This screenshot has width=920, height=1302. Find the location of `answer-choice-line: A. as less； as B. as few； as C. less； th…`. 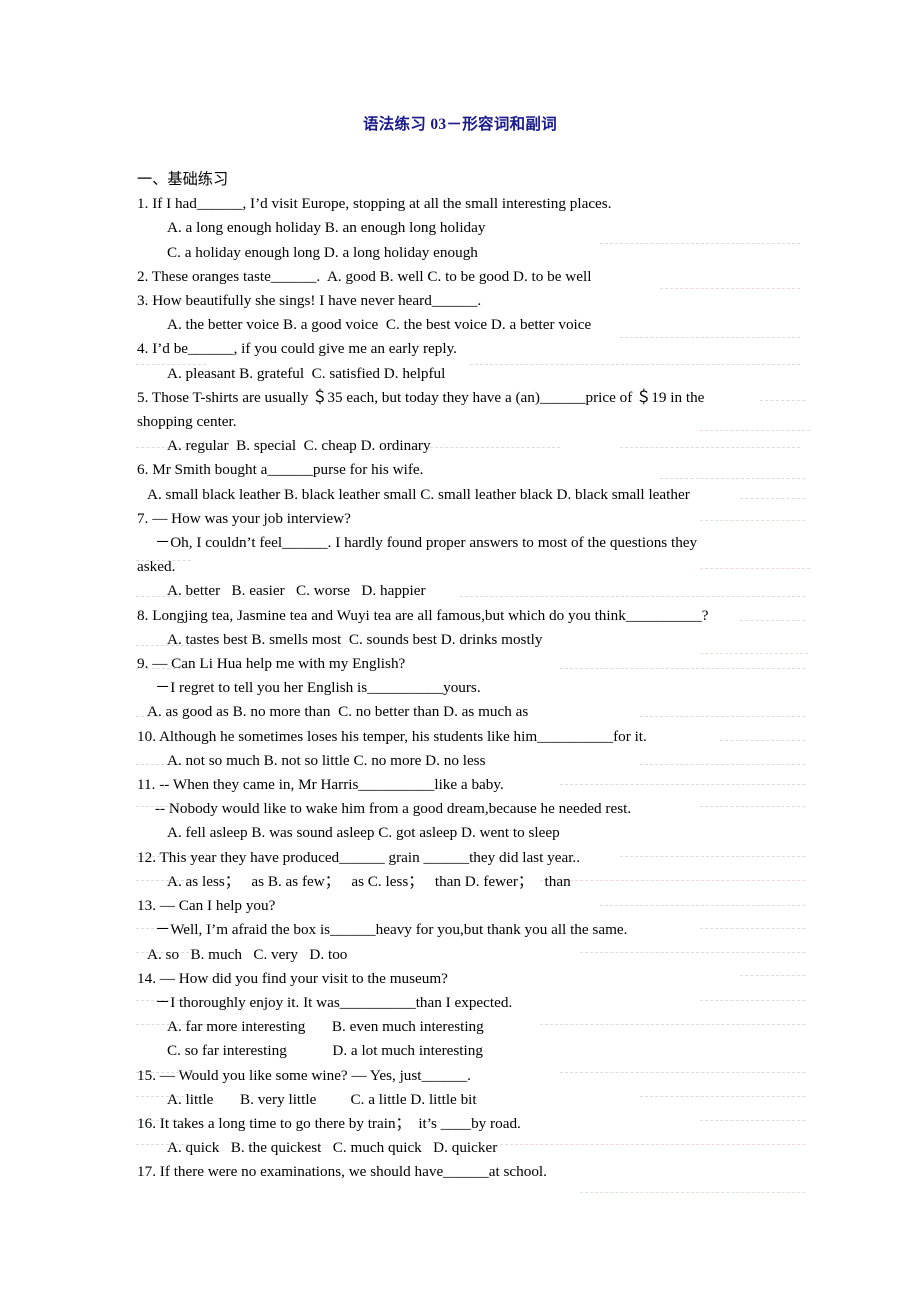

answer-choice-line: A. as less； as B. as few； as C. less； th… is located at coordinates (369, 881).